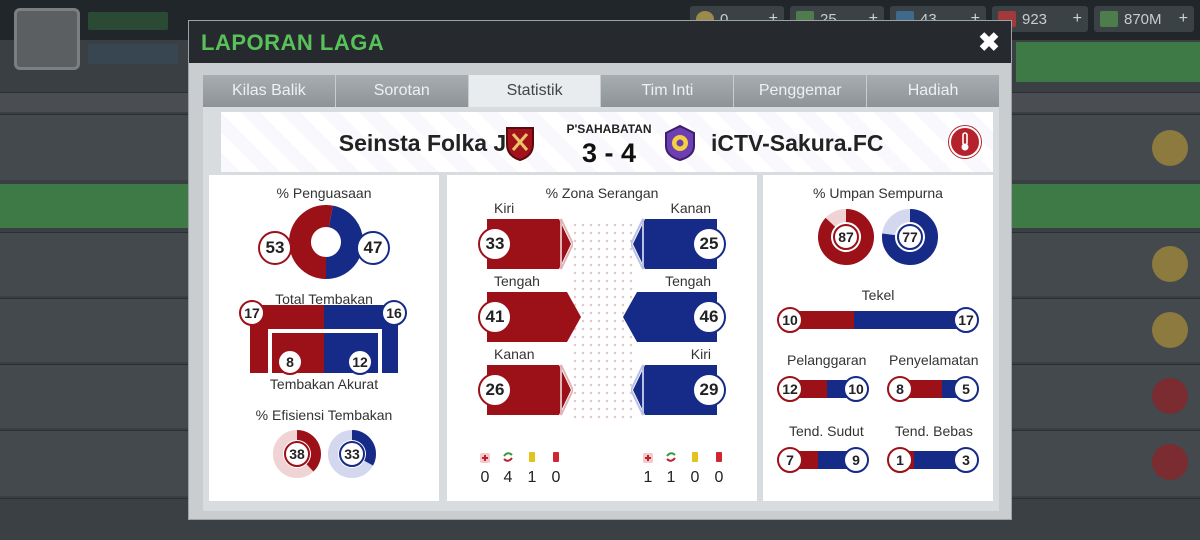 This screenshot has height=540, width=1200. I want to click on tab-hadiah: Hadiah, so click(933, 91).